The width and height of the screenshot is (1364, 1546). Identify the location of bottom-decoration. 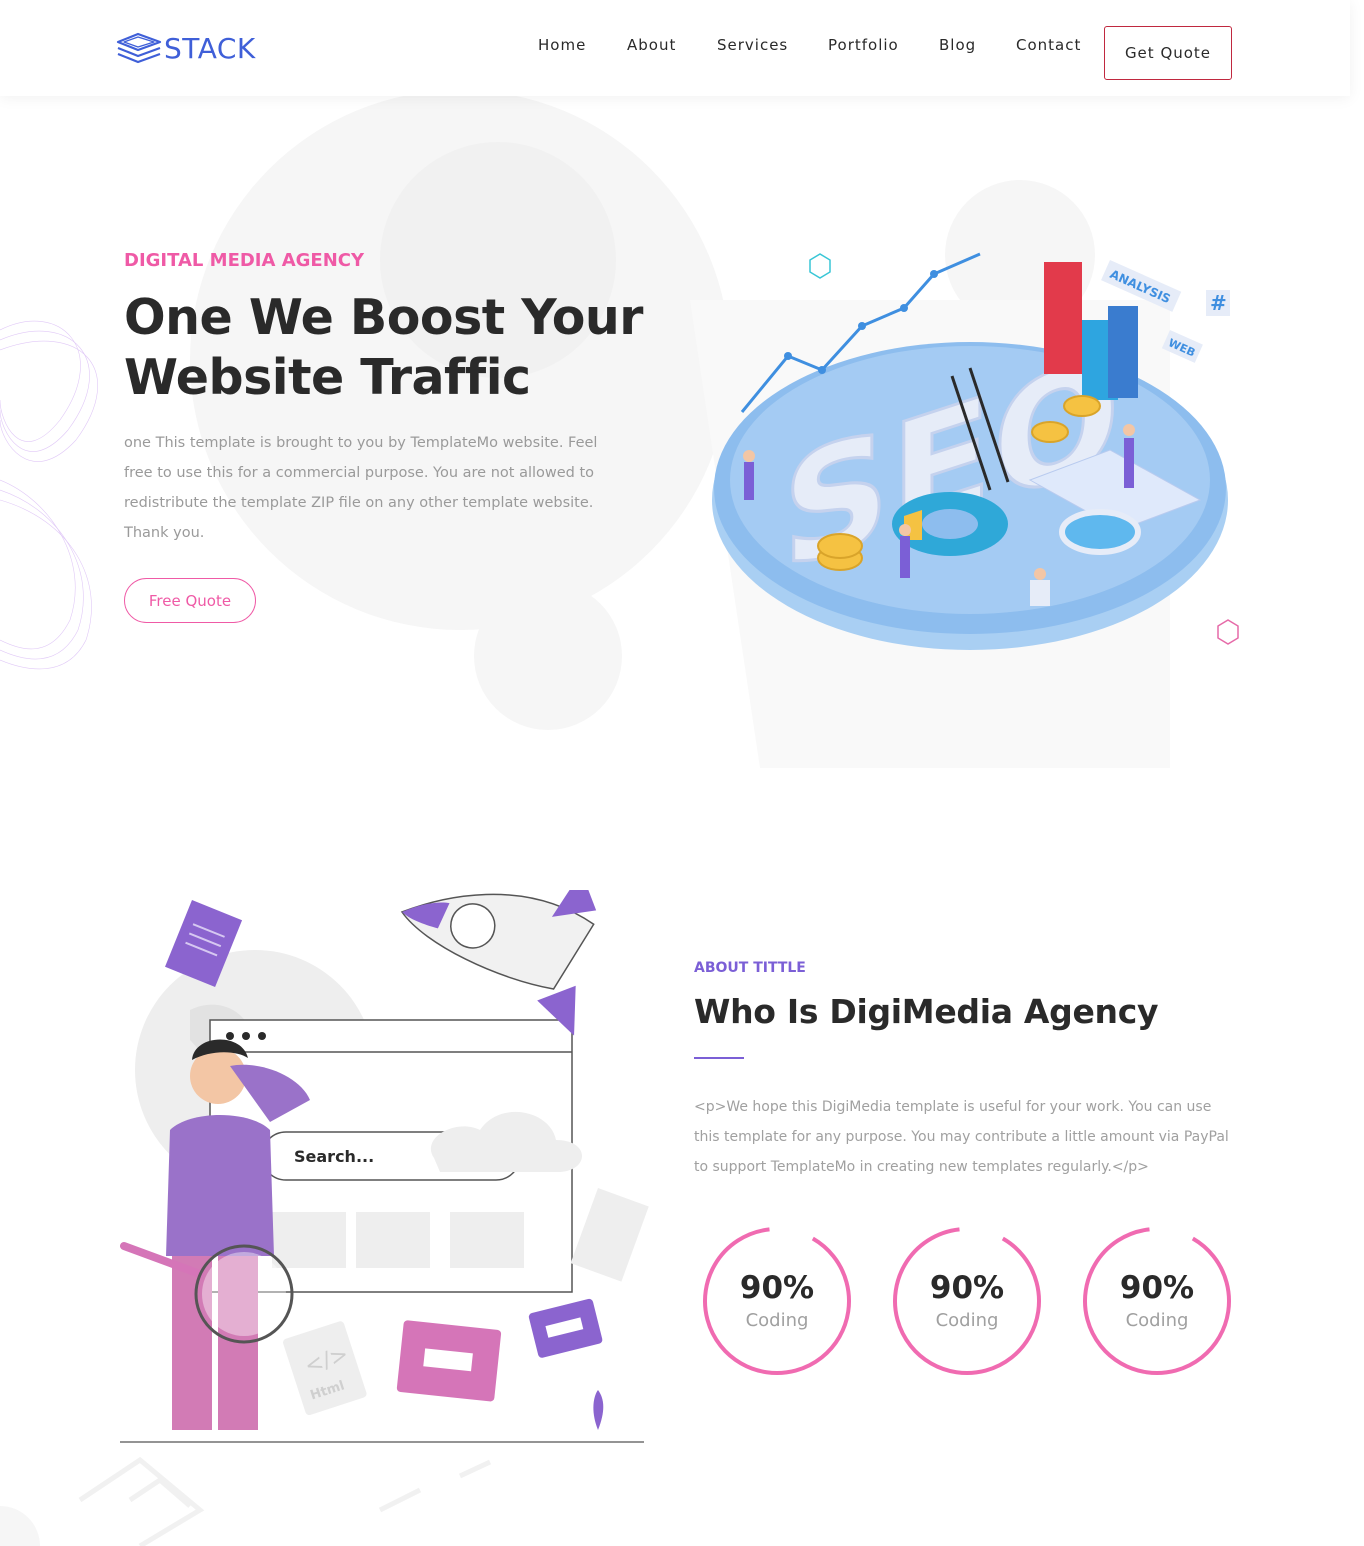
(246, 1501).